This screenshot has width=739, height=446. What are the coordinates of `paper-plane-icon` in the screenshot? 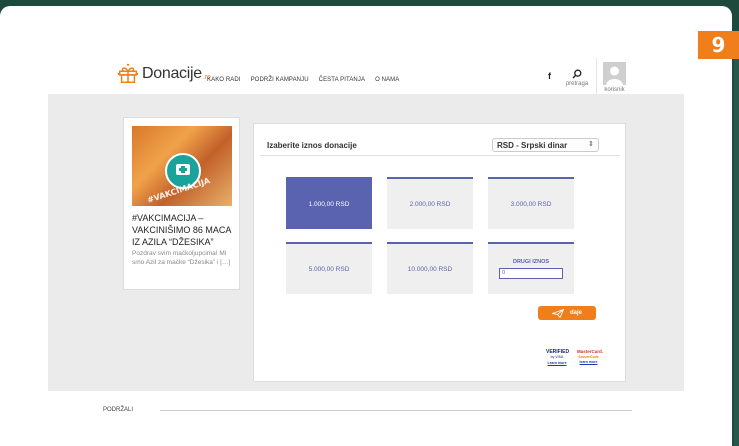 It's located at (557, 313).